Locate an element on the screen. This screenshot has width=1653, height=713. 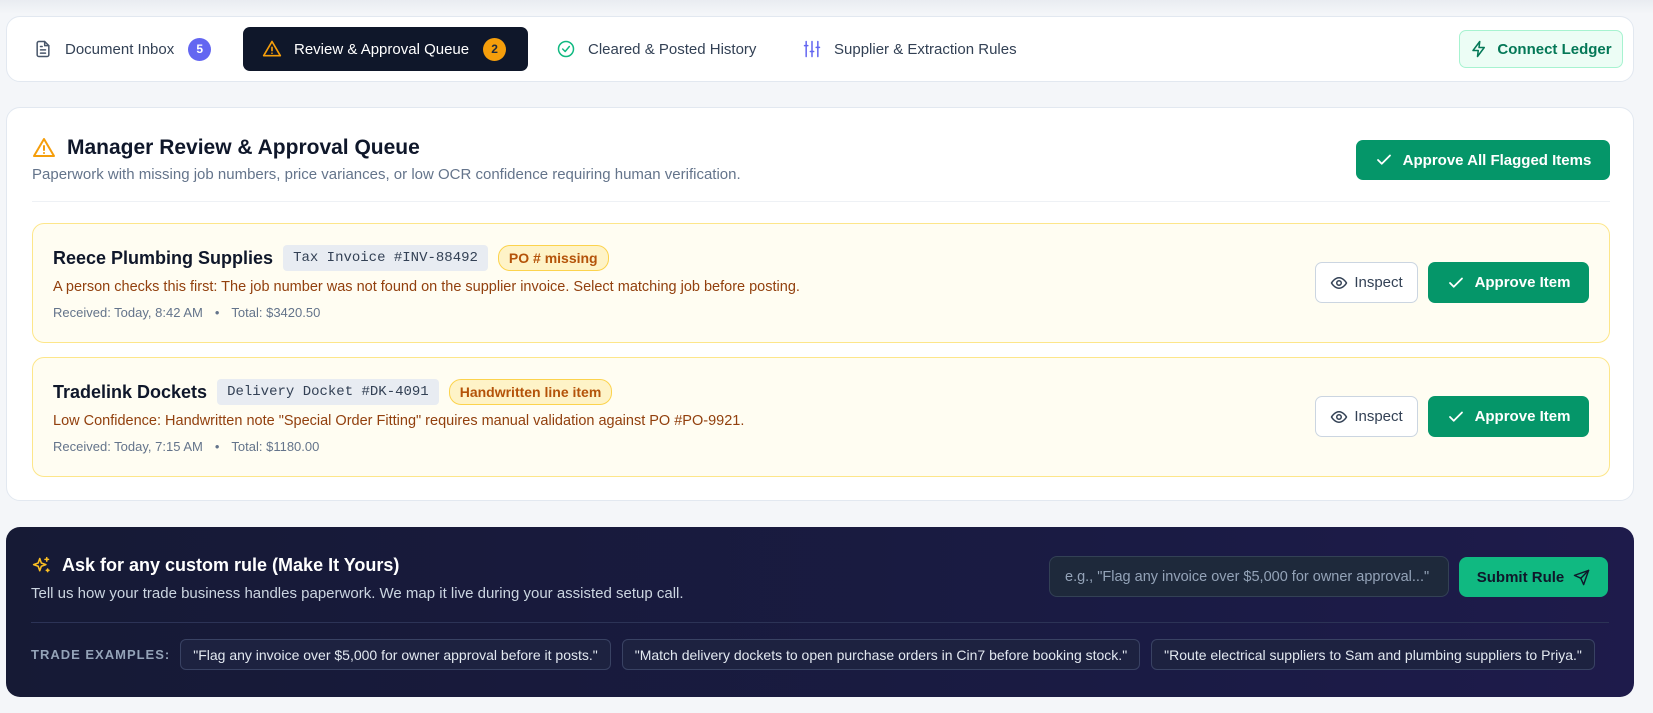
inbox-count-badge: 5 is located at coordinates (200, 49).